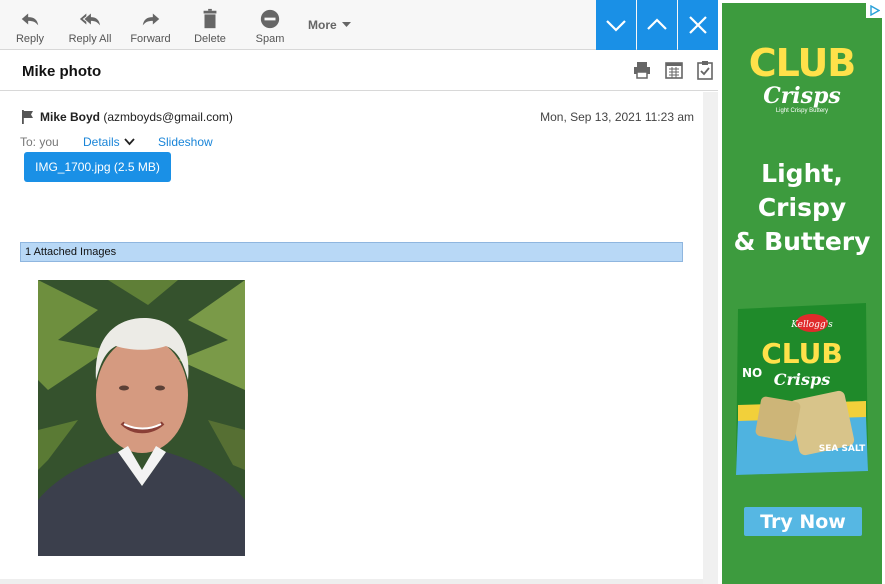 This screenshot has width=885, height=584. I want to click on bottom-divider, so click(351, 581).